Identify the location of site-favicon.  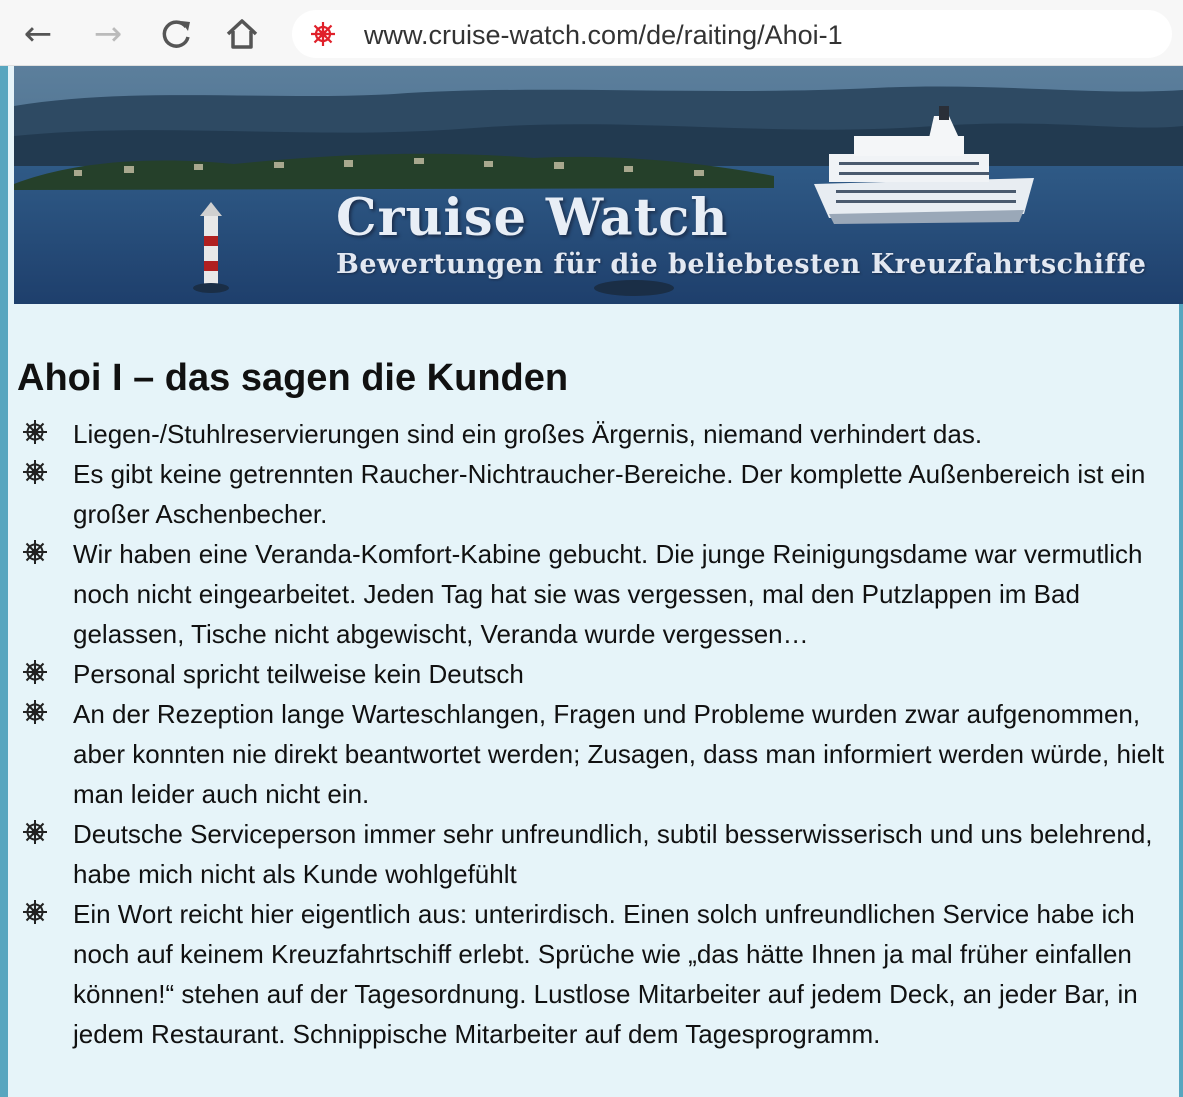
(323, 34).